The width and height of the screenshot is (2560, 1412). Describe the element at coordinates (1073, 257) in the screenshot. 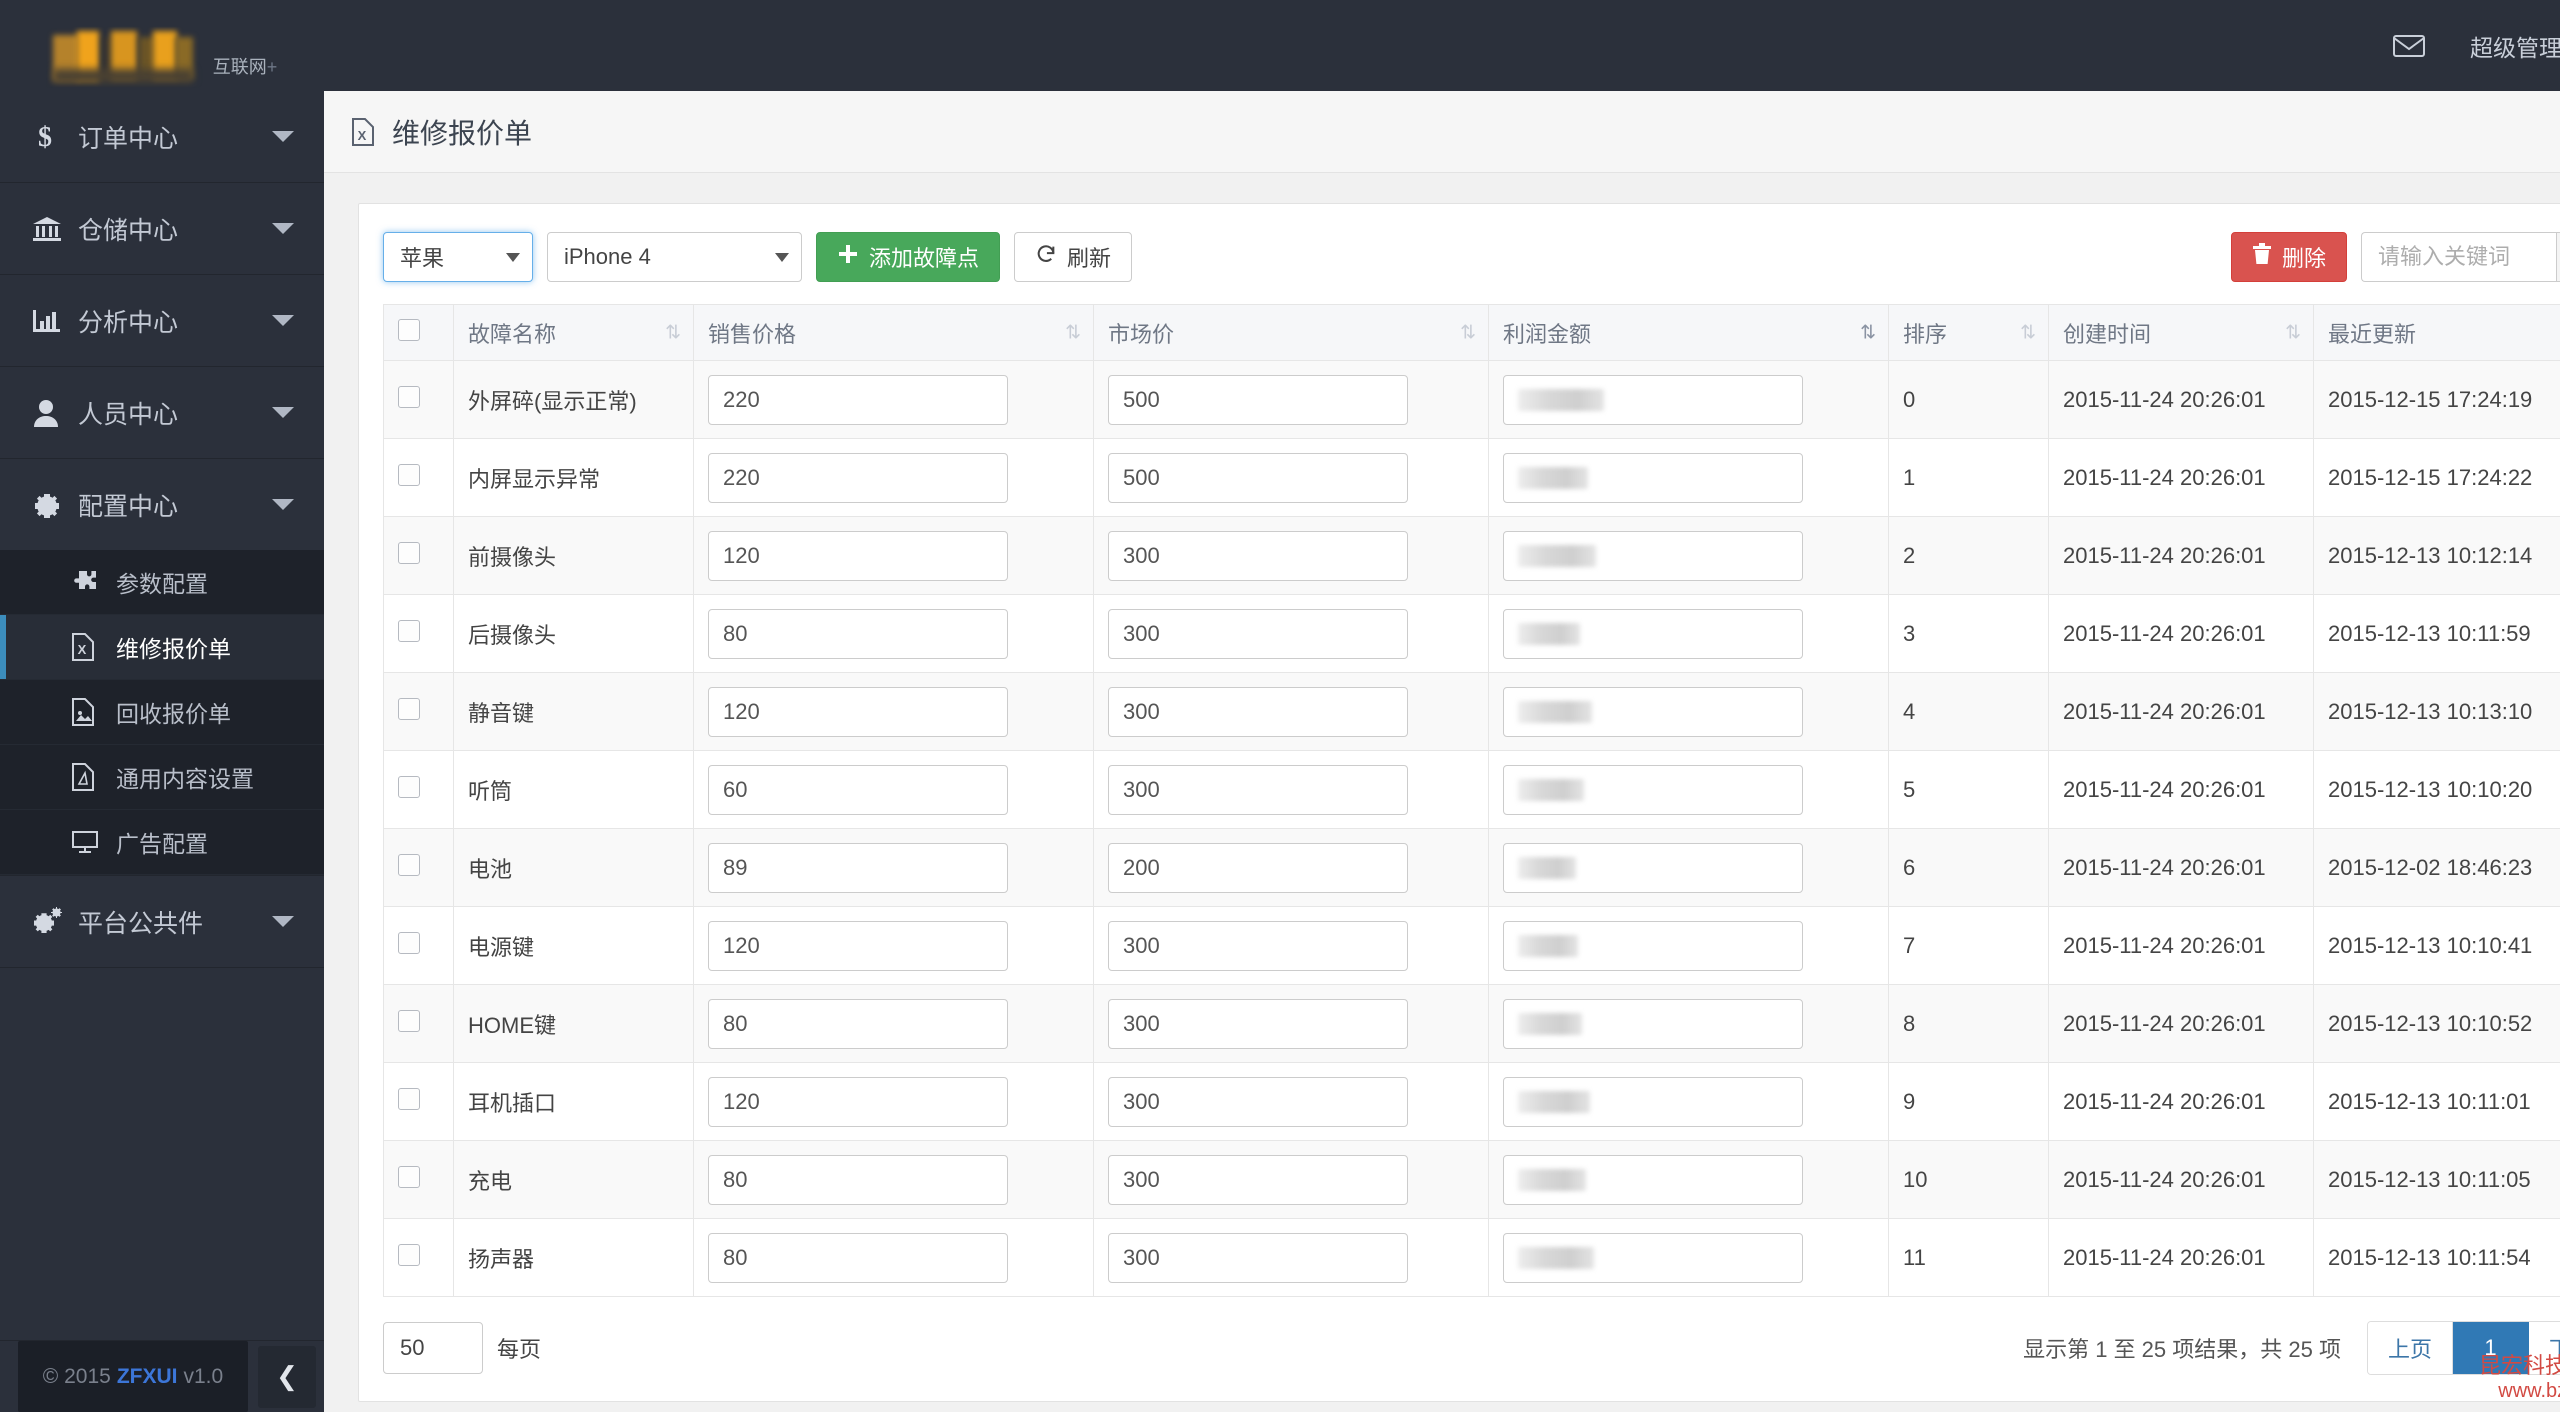

I see `refresh-button: 刷新` at that location.